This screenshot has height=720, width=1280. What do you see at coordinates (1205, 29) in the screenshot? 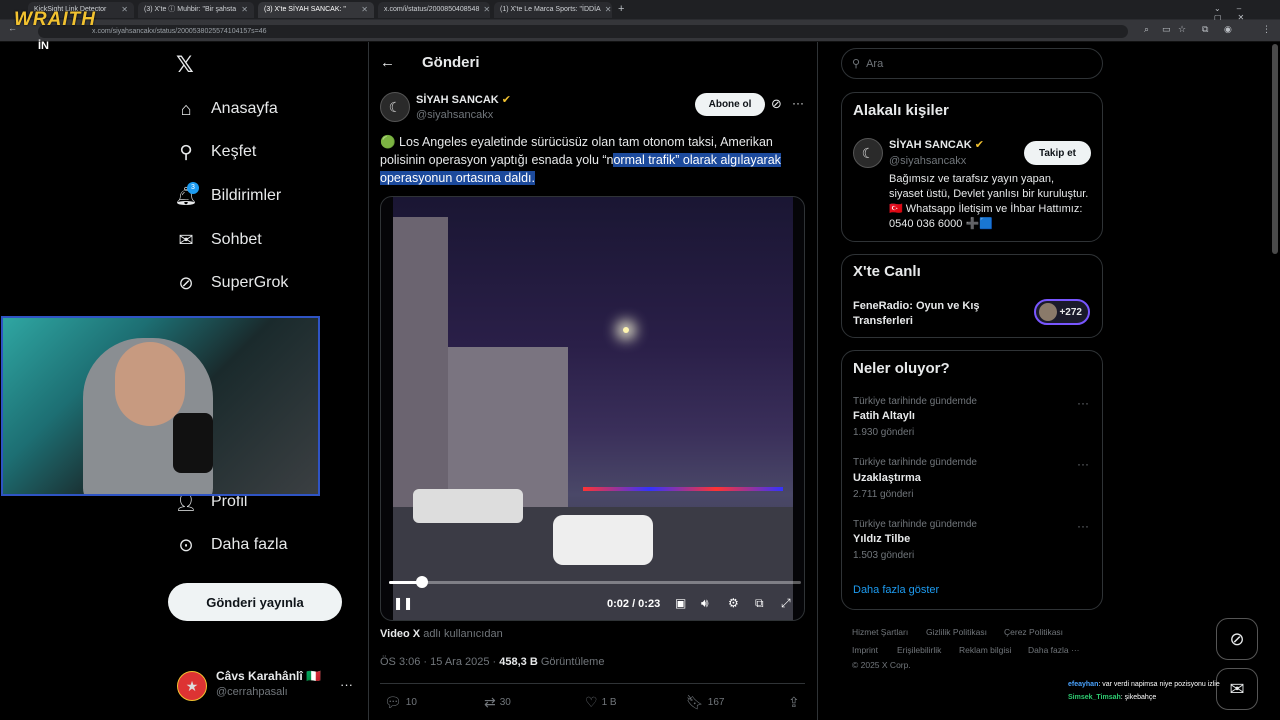
I see `extensions-icon: ⧉` at bounding box center [1205, 29].